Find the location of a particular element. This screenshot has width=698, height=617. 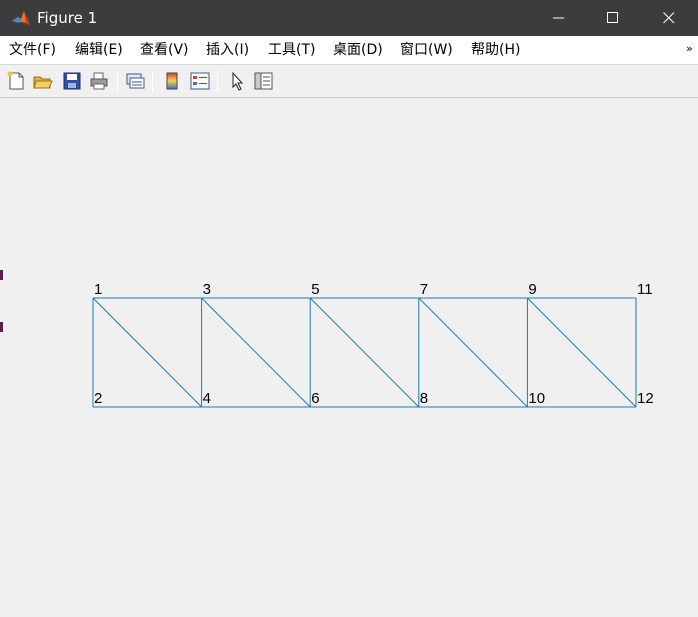

node-label-1: 1 is located at coordinates (98, 289).